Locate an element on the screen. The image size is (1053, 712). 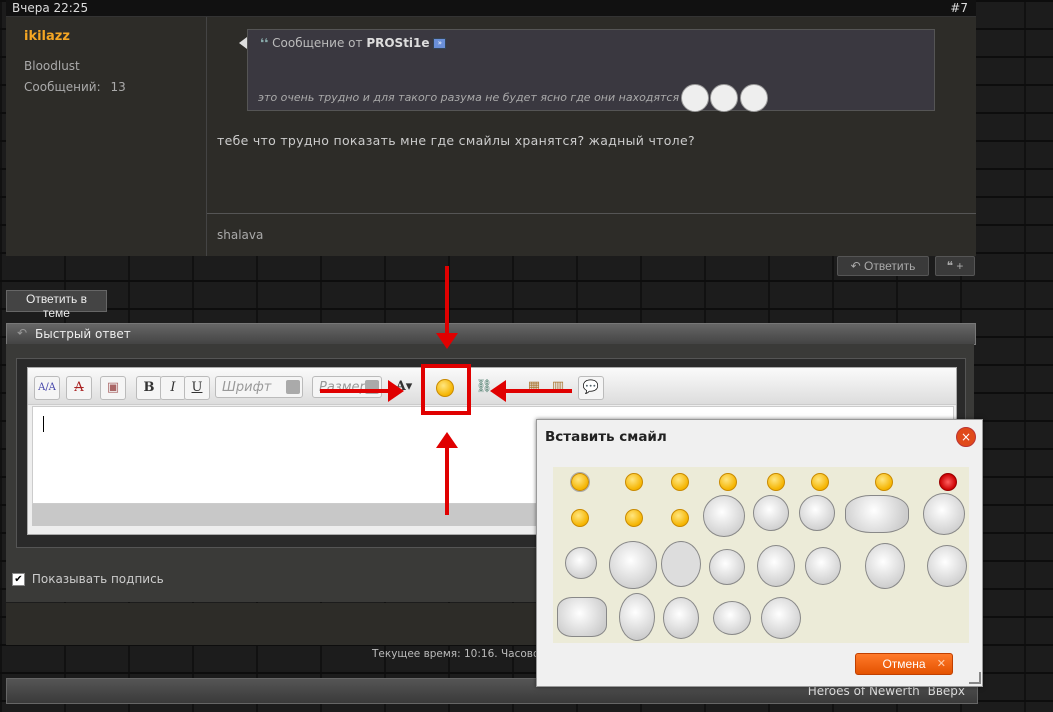
font-select: Шрифт is located at coordinates (259, 387).